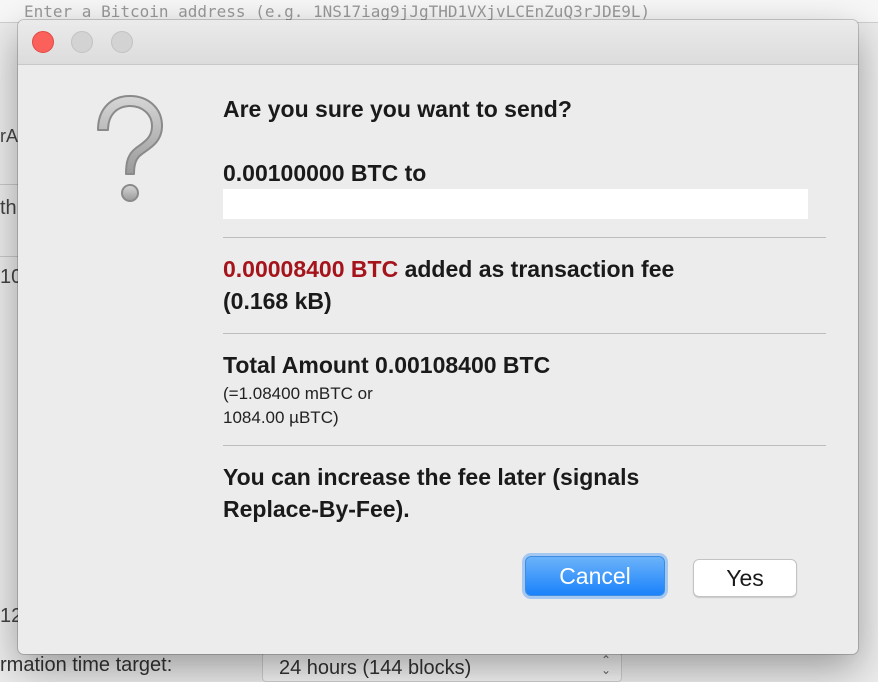 The width and height of the screenshot is (878, 682). Describe the element at coordinates (605, 665) in the screenshot. I see `select-arrows-icon: ⌃ ⌄` at that location.